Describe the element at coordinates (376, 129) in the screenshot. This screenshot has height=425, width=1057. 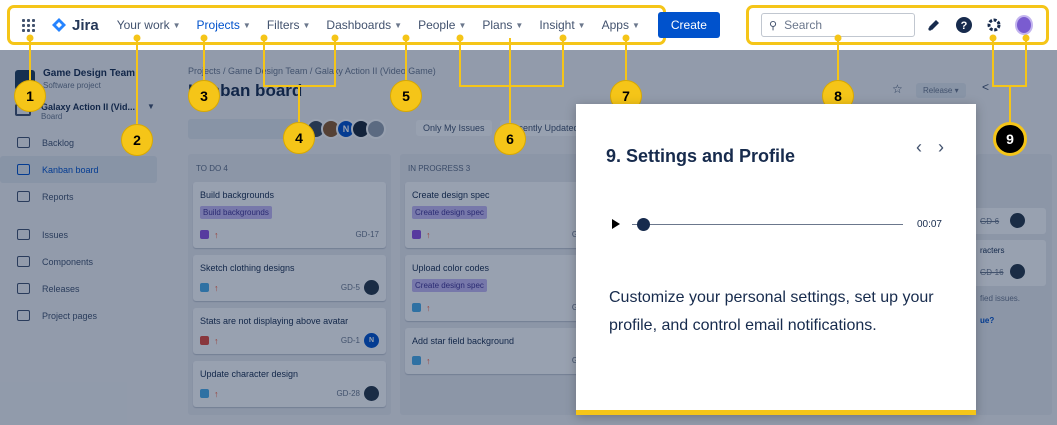
I see `unassigned-avatar` at that location.